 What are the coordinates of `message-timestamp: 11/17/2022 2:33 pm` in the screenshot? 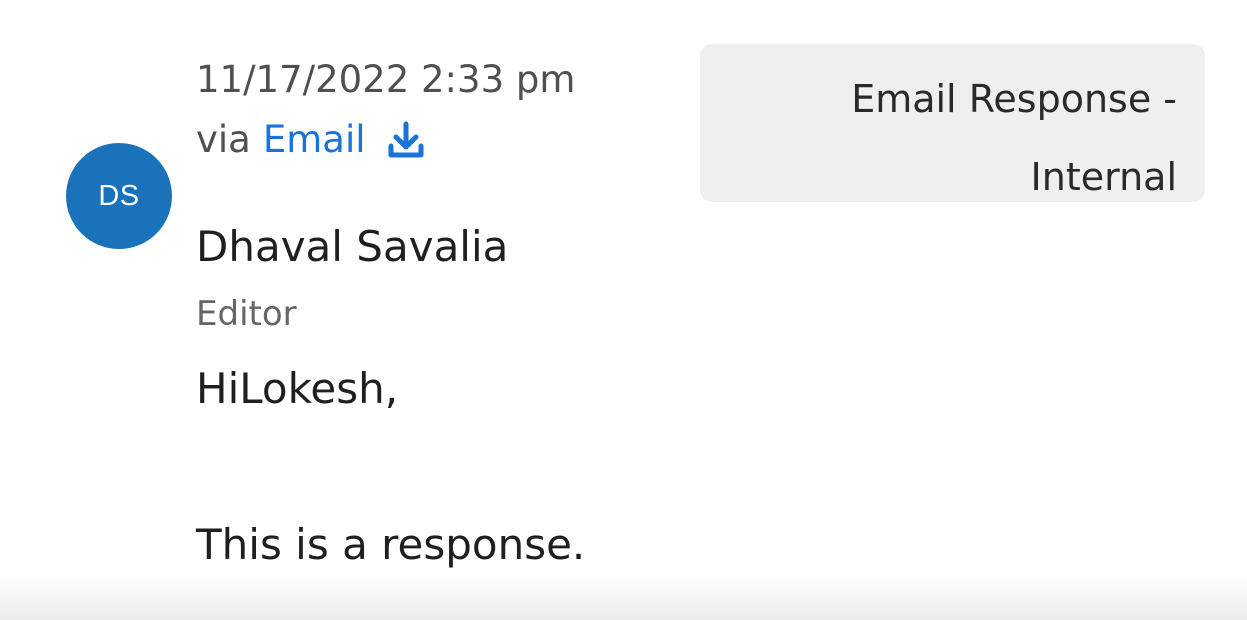 It's located at (386, 79).